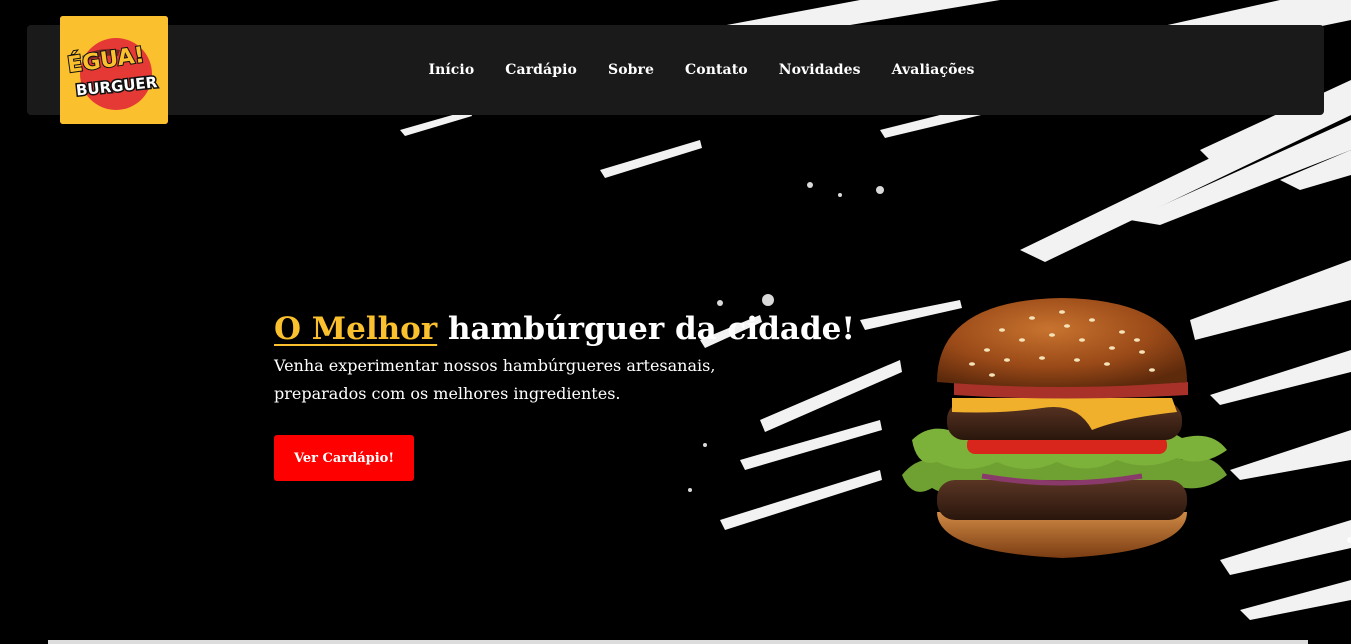 This screenshot has width=1351, height=644. Describe the element at coordinates (541, 70) in the screenshot. I see `nav-link-cardapio: Cardápio` at that location.